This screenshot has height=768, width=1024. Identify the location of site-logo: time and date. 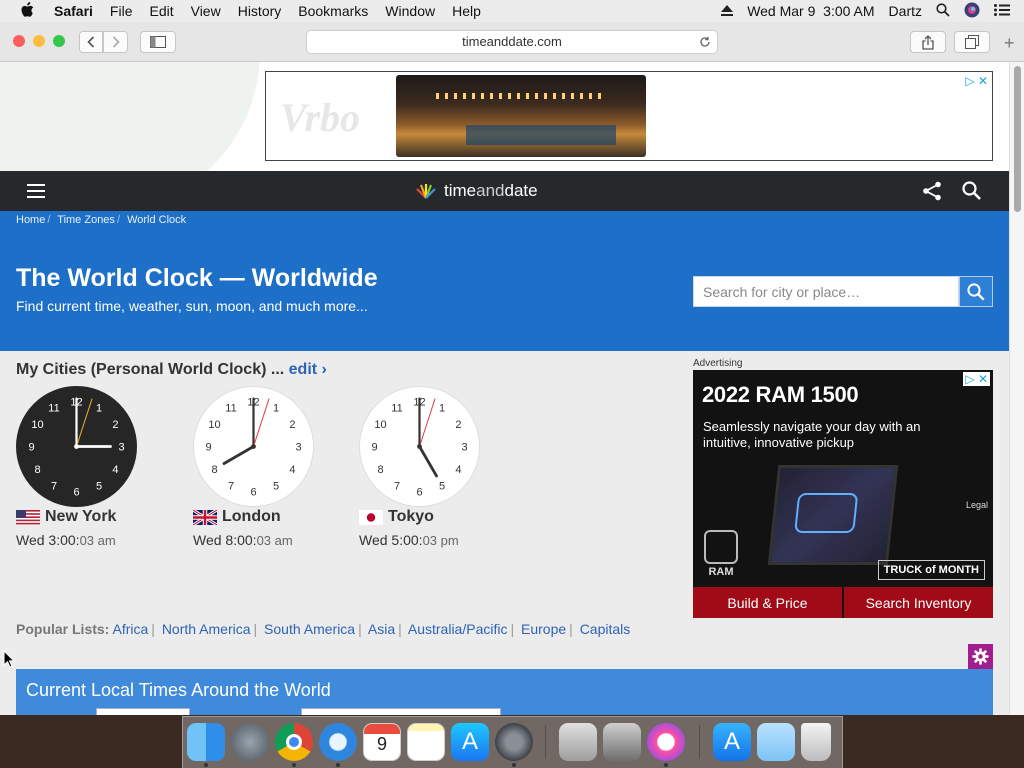
(476, 191).